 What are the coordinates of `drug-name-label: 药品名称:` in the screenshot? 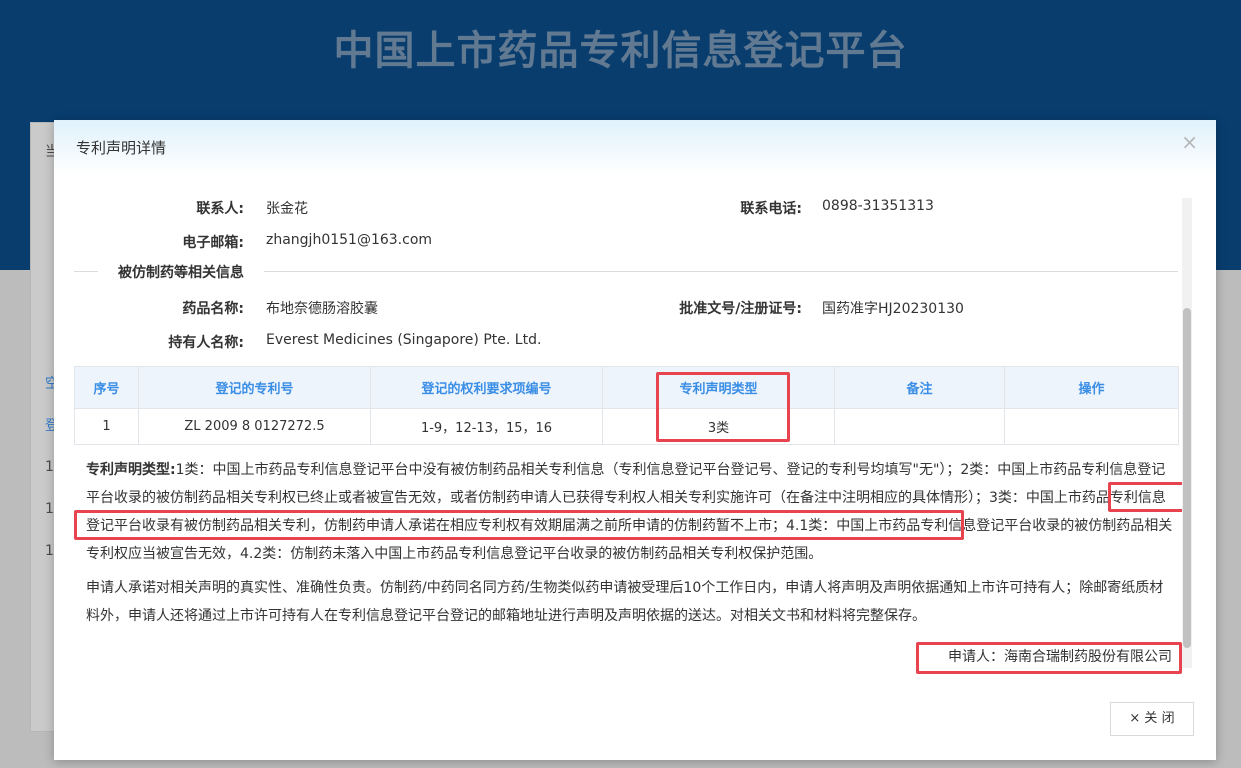 It's located at (213, 309).